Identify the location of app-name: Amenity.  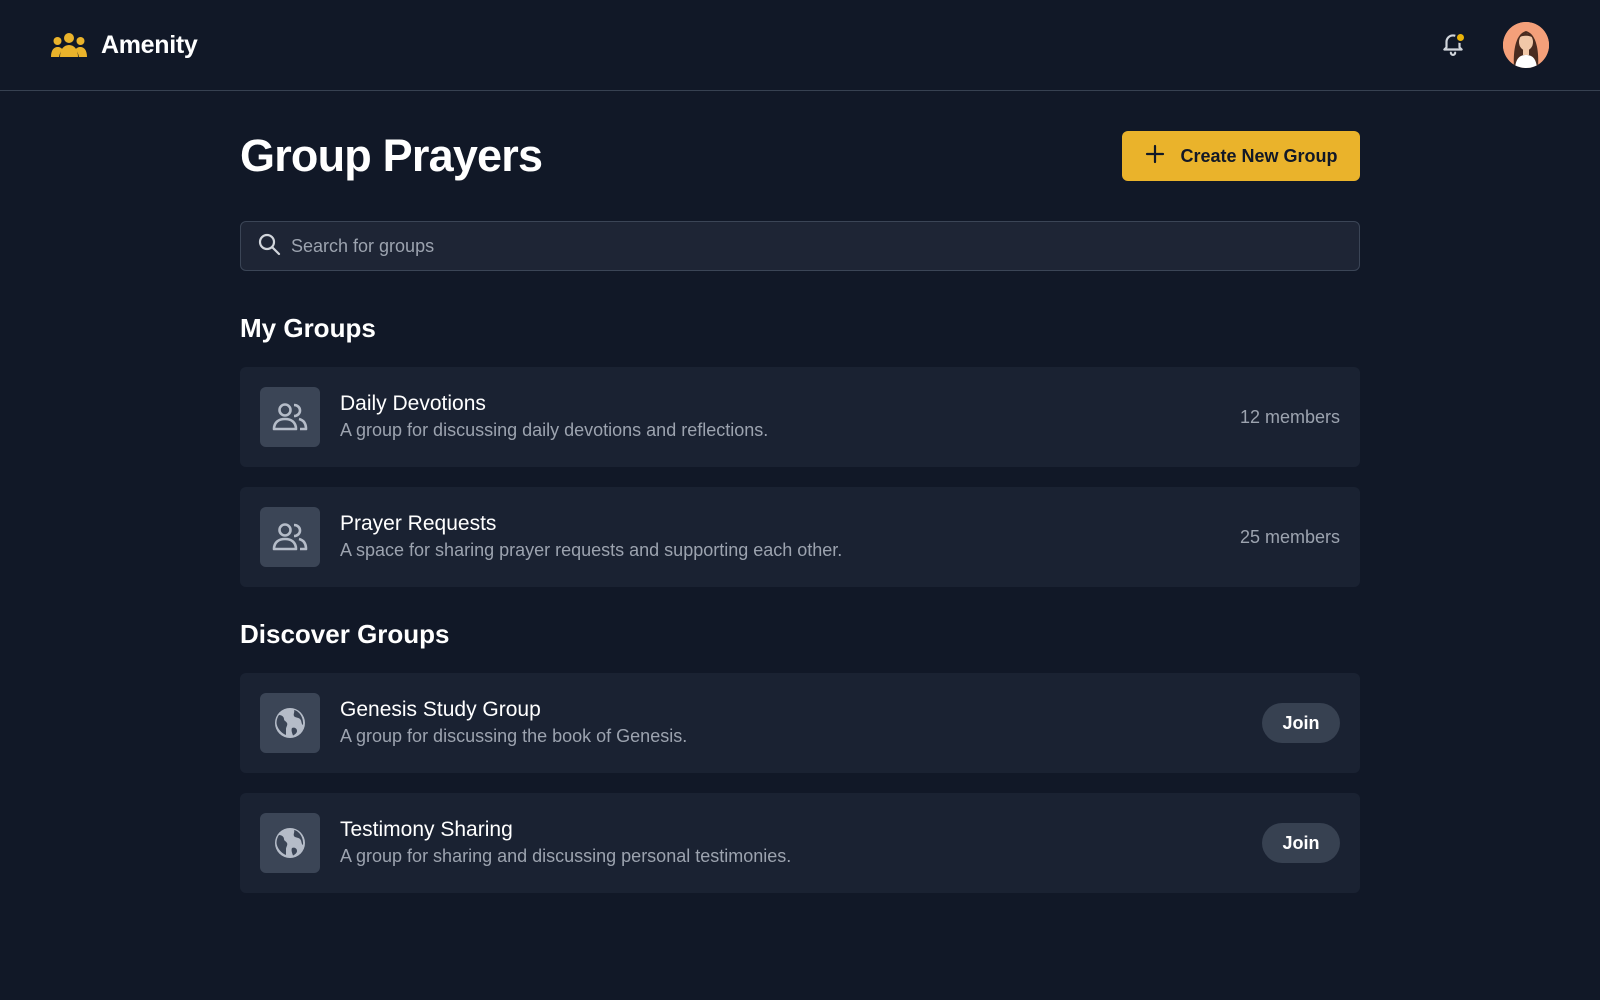
(149, 44).